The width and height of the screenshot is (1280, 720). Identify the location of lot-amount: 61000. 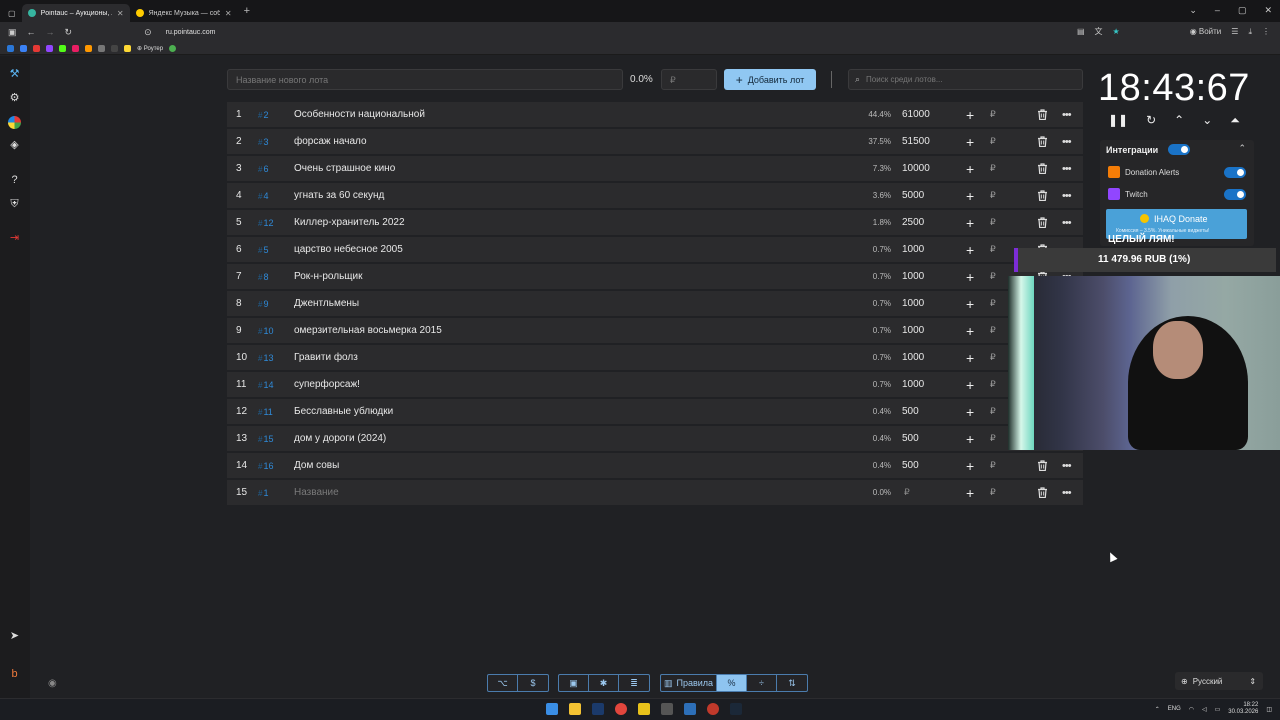
(916, 114).